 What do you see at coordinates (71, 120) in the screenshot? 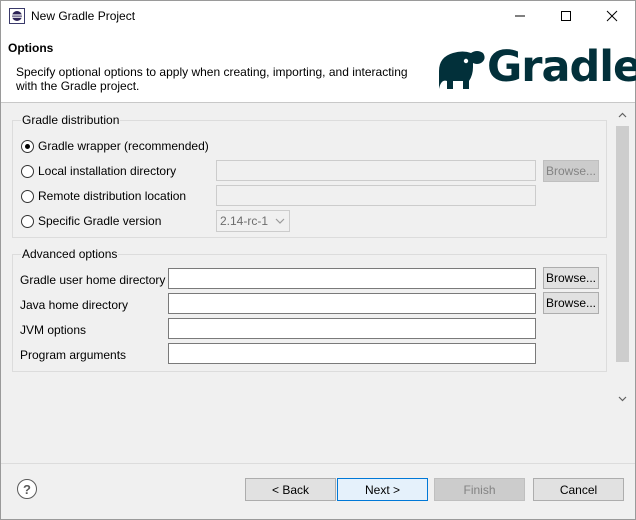
I see `gradle-distribution-legend: Gradle distribution` at bounding box center [71, 120].